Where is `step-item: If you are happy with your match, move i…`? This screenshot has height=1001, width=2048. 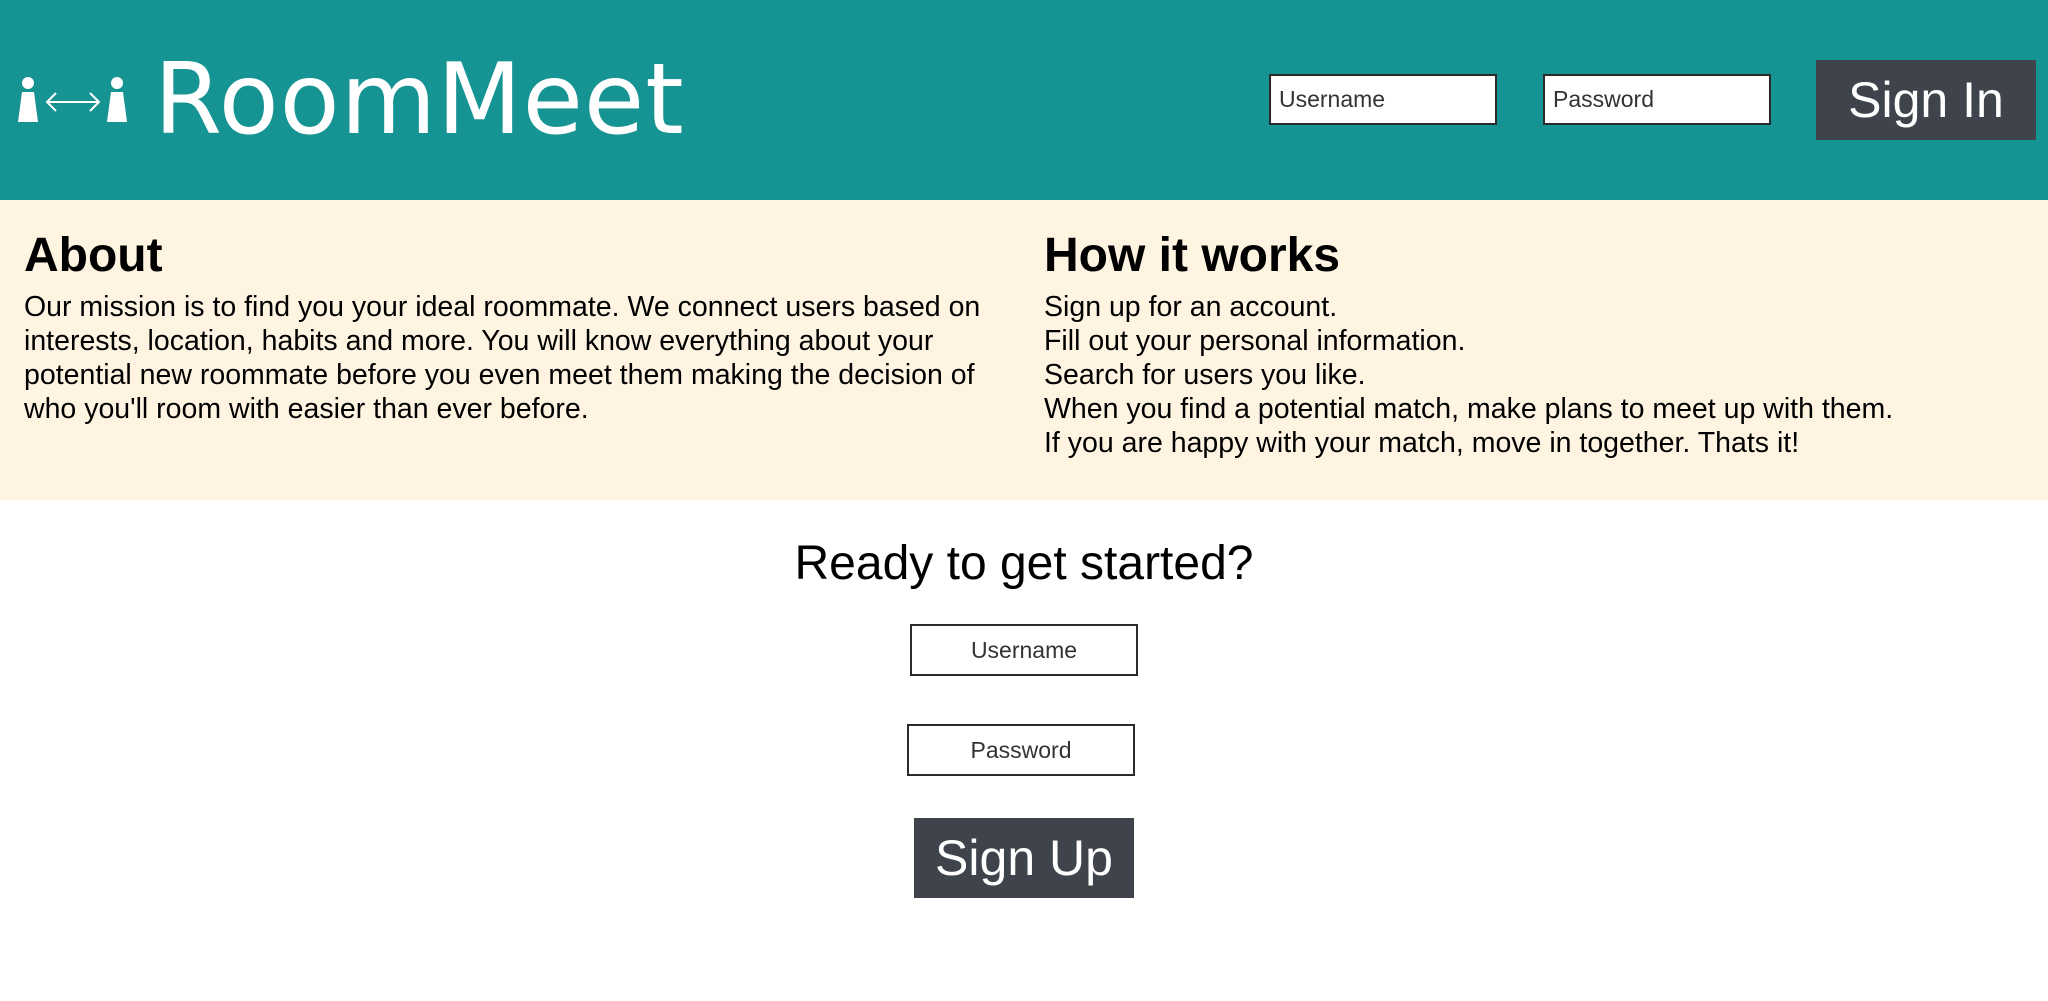
step-item: If you are happy with your match, move i… is located at coordinates (1422, 443).